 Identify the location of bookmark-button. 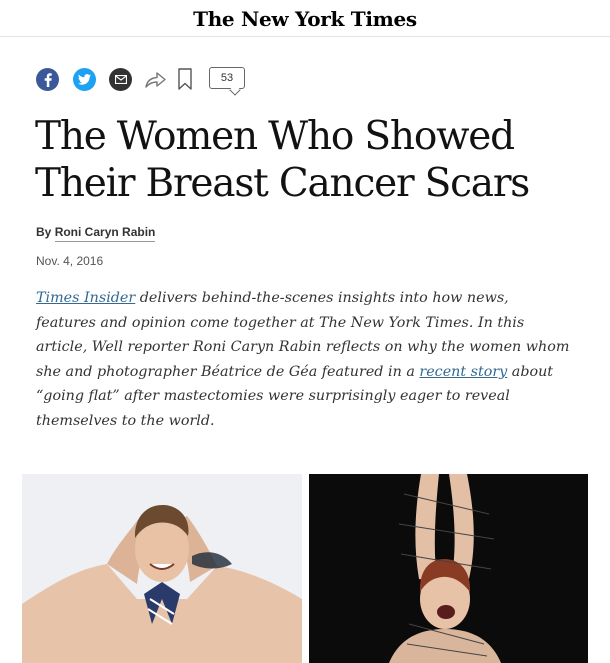
(185, 79).